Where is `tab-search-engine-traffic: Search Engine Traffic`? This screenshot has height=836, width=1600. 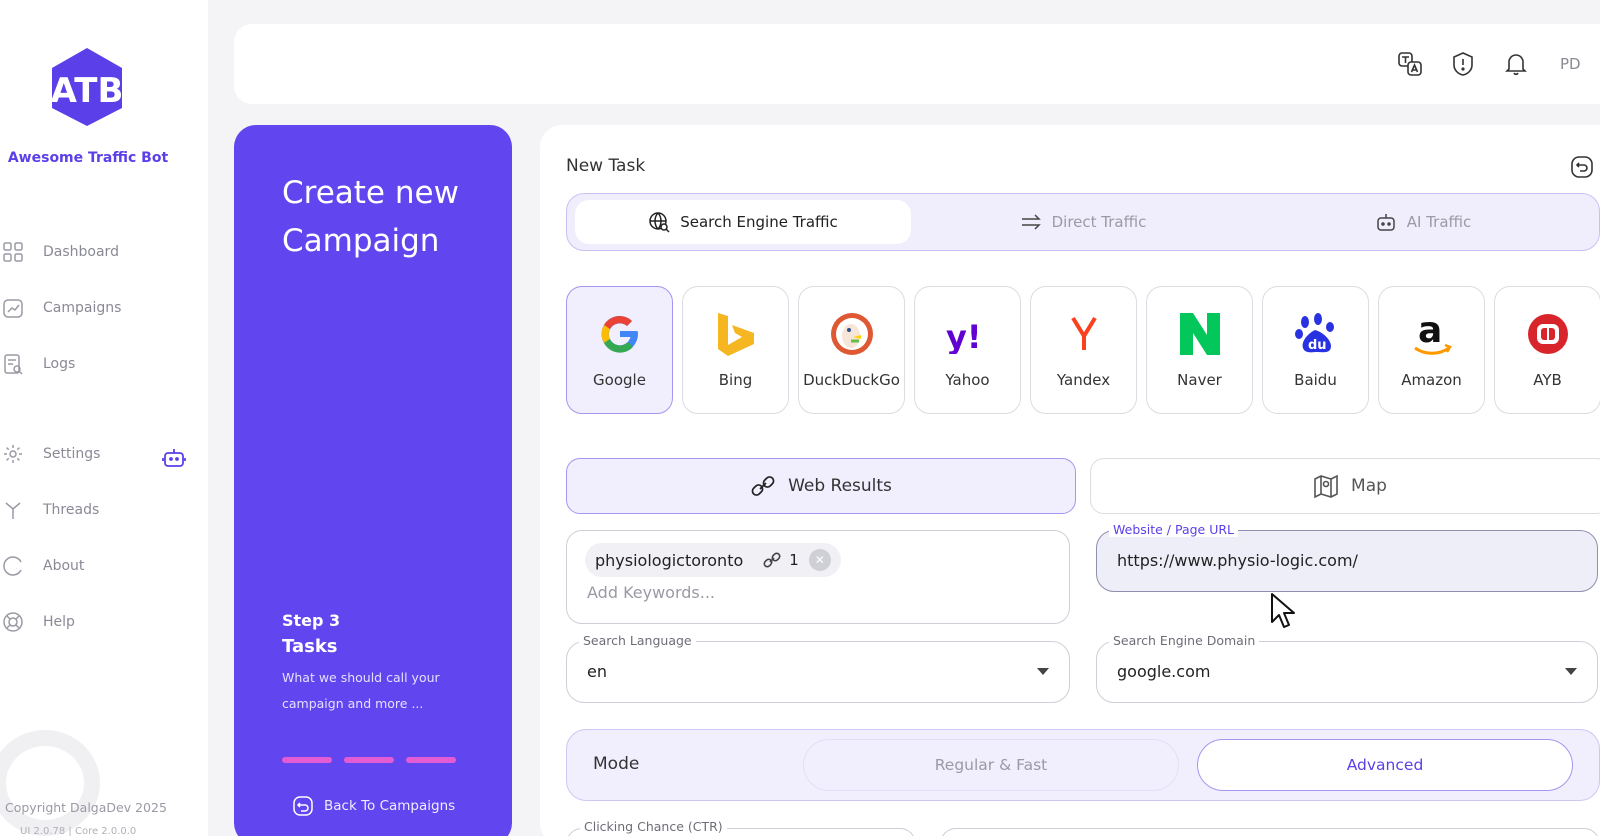
tab-search-engine-traffic: Search Engine Traffic is located at coordinates (743, 222).